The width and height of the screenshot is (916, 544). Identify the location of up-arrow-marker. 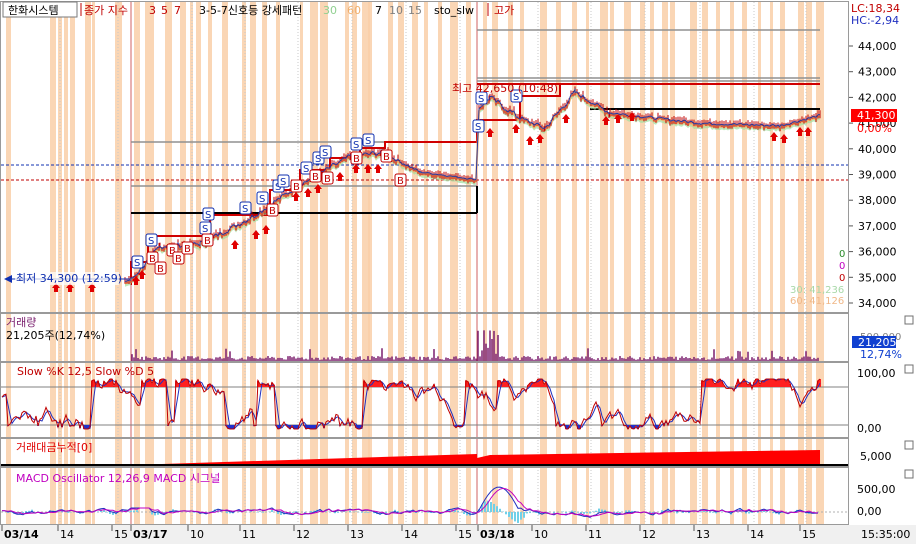
(566, 118).